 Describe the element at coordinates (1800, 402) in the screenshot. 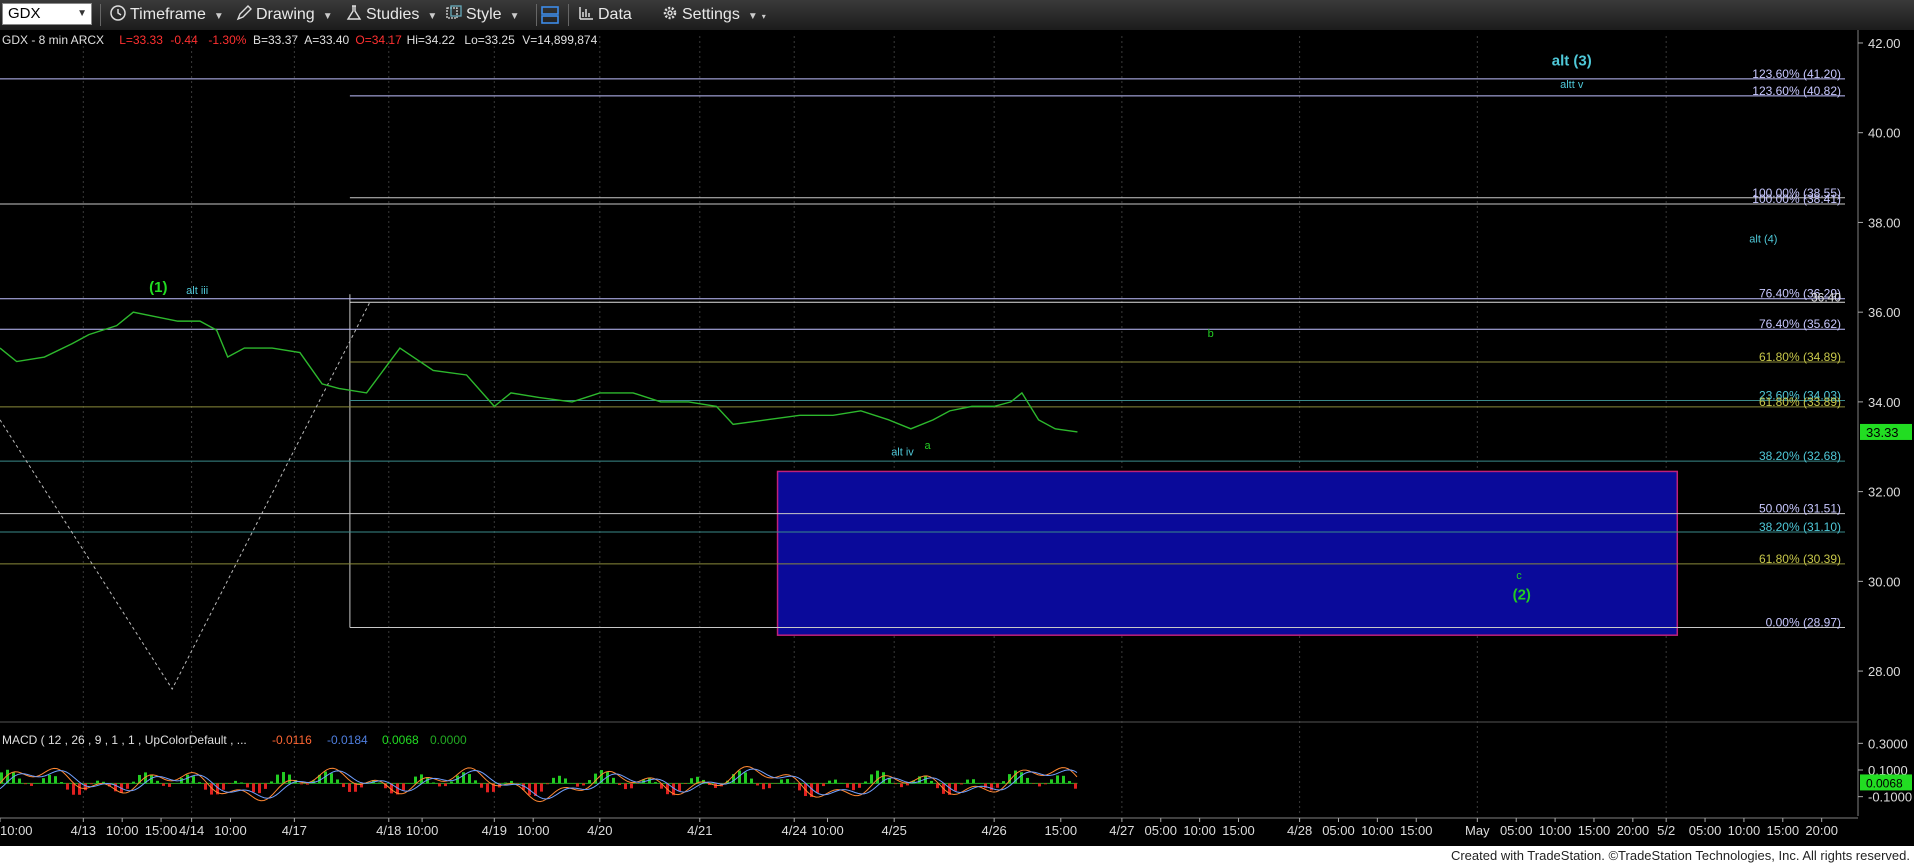

I see `fib-level-label: 61.80% (33.89)` at that location.